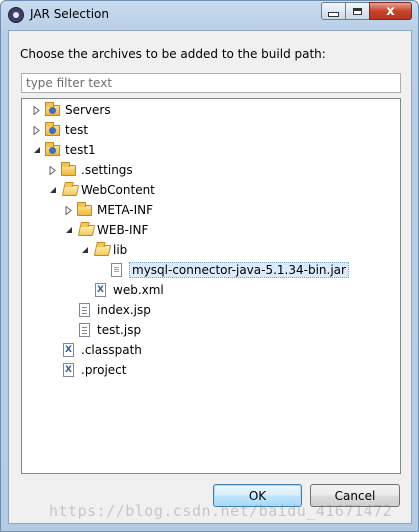 The image size is (419, 532). I want to click on tree-item-label: .project, so click(104, 370).